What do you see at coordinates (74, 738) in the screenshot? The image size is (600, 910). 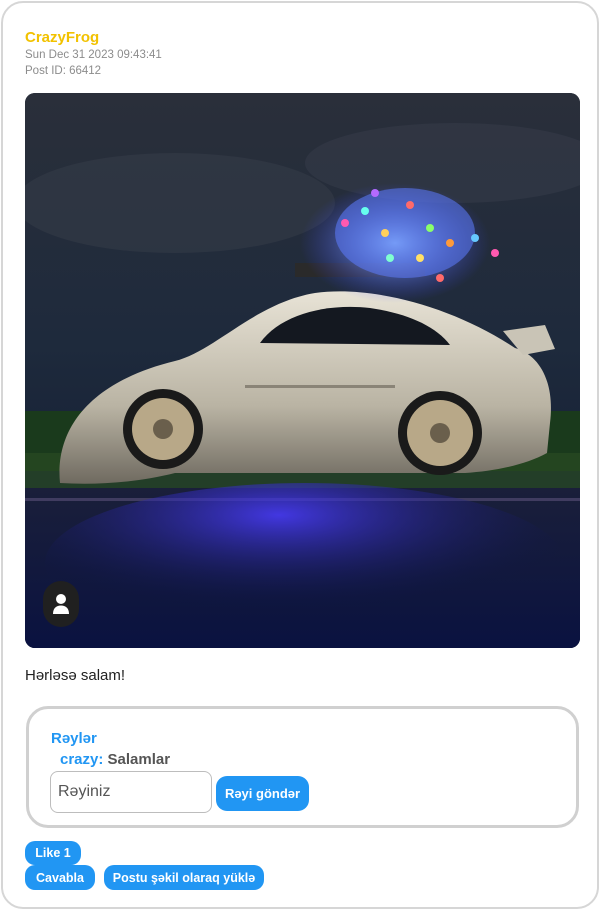 I see `comments-title: Rəylər` at bounding box center [74, 738].